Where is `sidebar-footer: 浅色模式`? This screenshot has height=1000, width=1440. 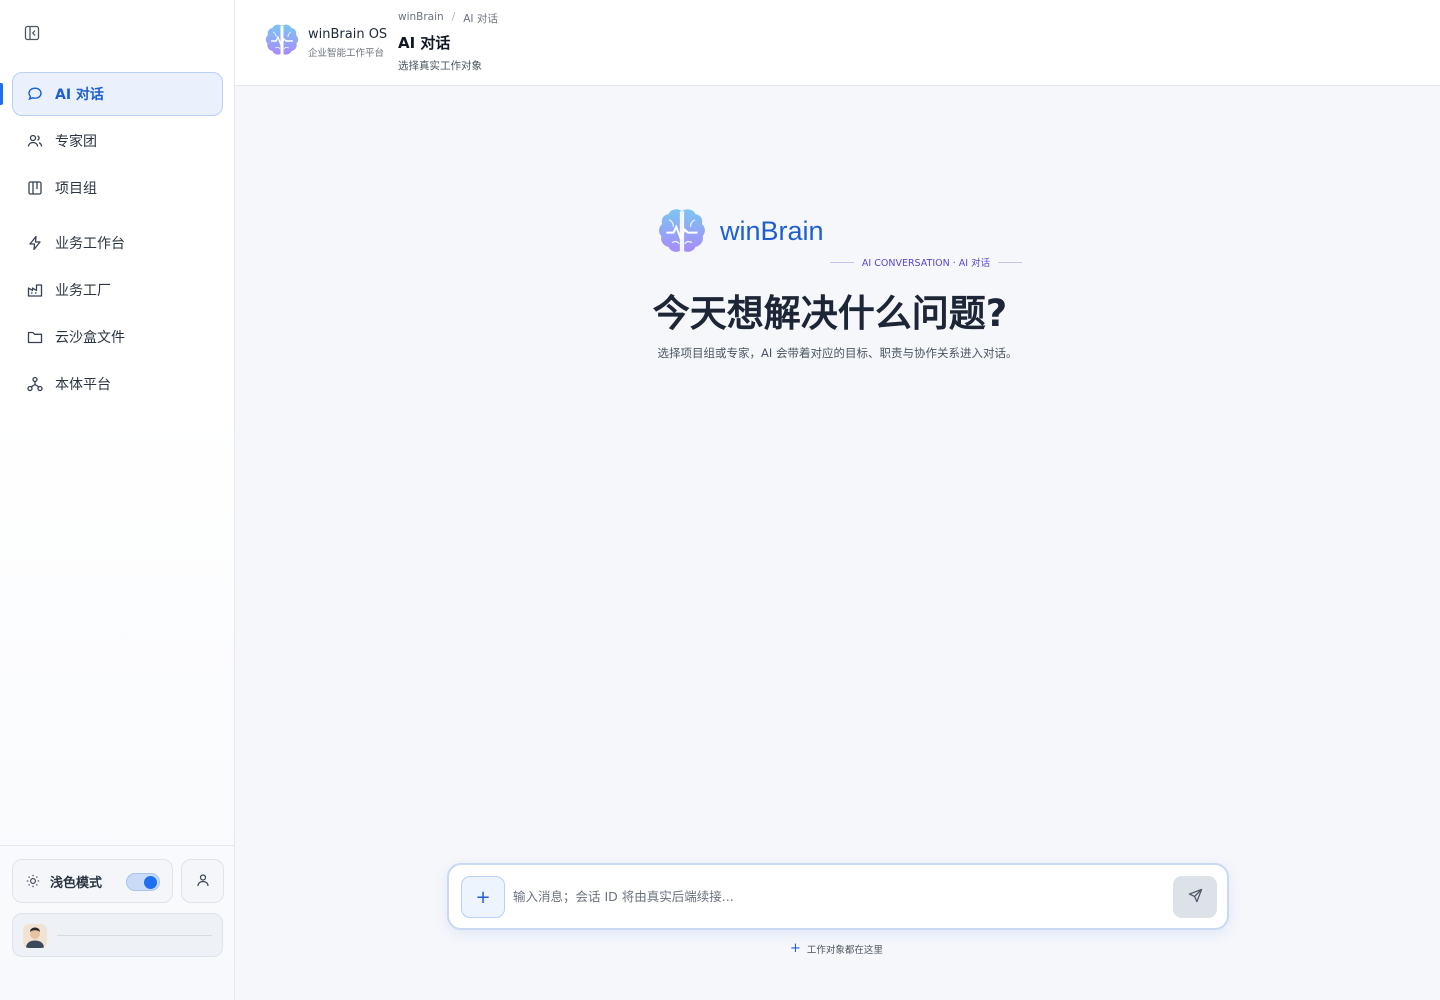
sidebar-footer: 浅色模式 is located at coordinates (117, 922).